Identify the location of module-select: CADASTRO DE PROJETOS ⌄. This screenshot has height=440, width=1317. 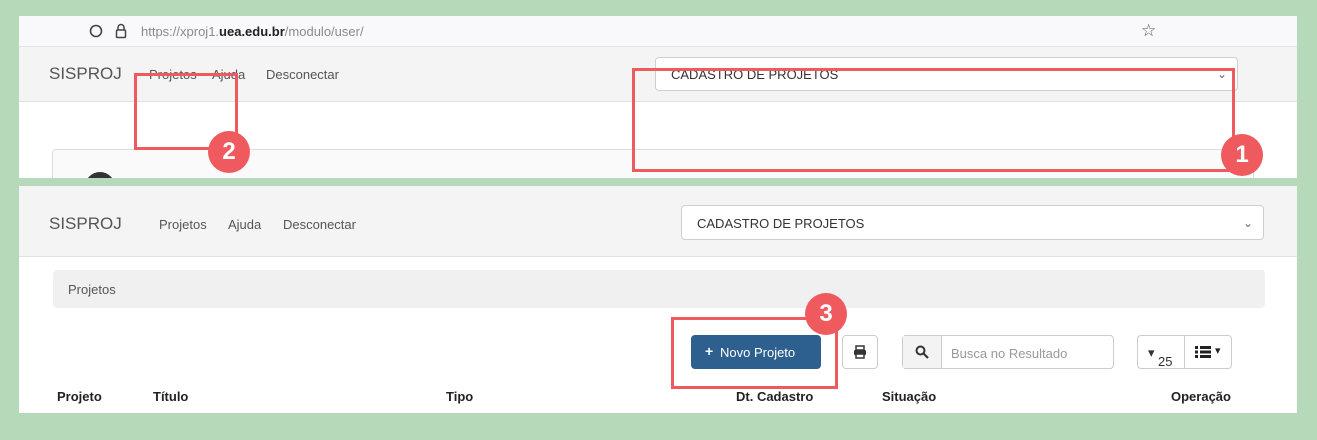
(972, 222).